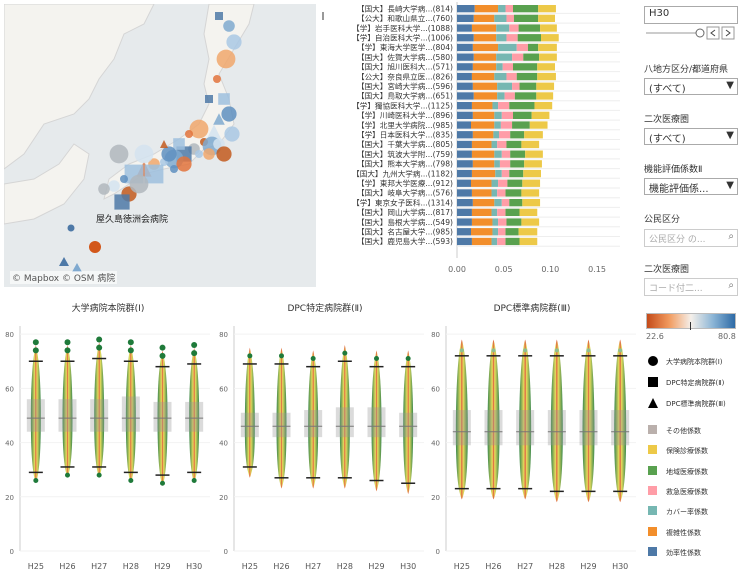  I want to click on year-input: H30, so click(691, 15).